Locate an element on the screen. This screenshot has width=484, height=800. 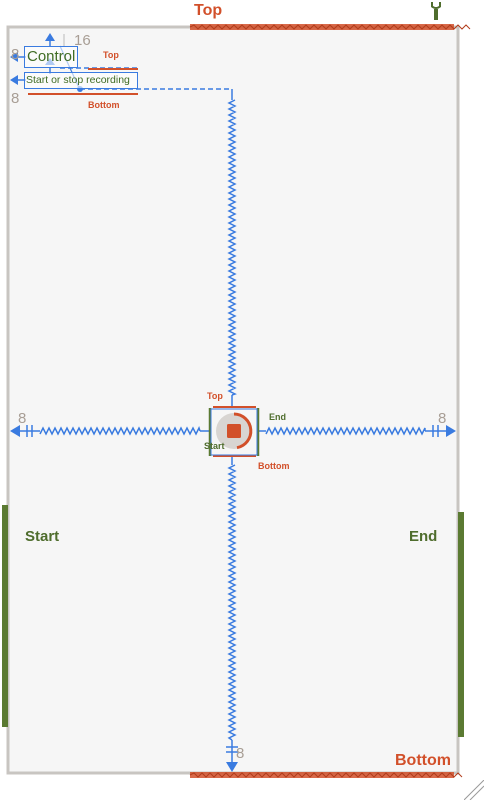
resize-grip-icon is located at coordinates (474, 790).